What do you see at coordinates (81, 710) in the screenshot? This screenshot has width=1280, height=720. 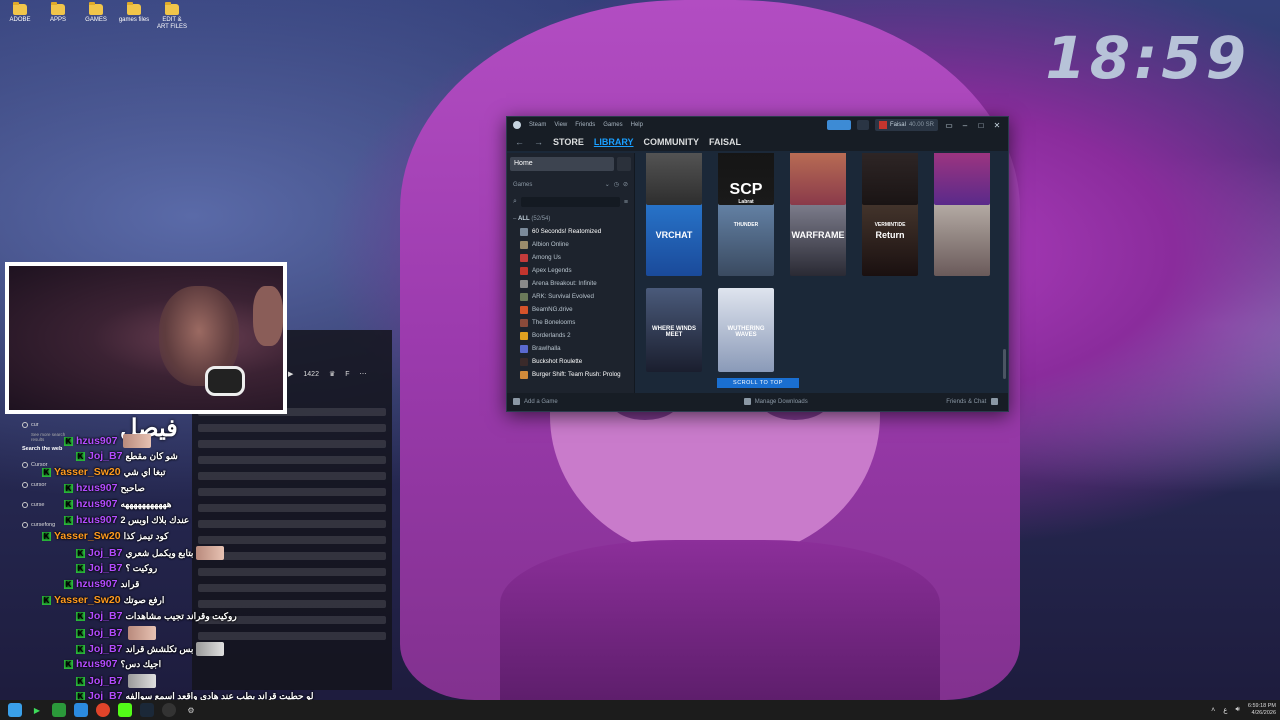 I see `discord-icon` at bounding box center [81, 710].